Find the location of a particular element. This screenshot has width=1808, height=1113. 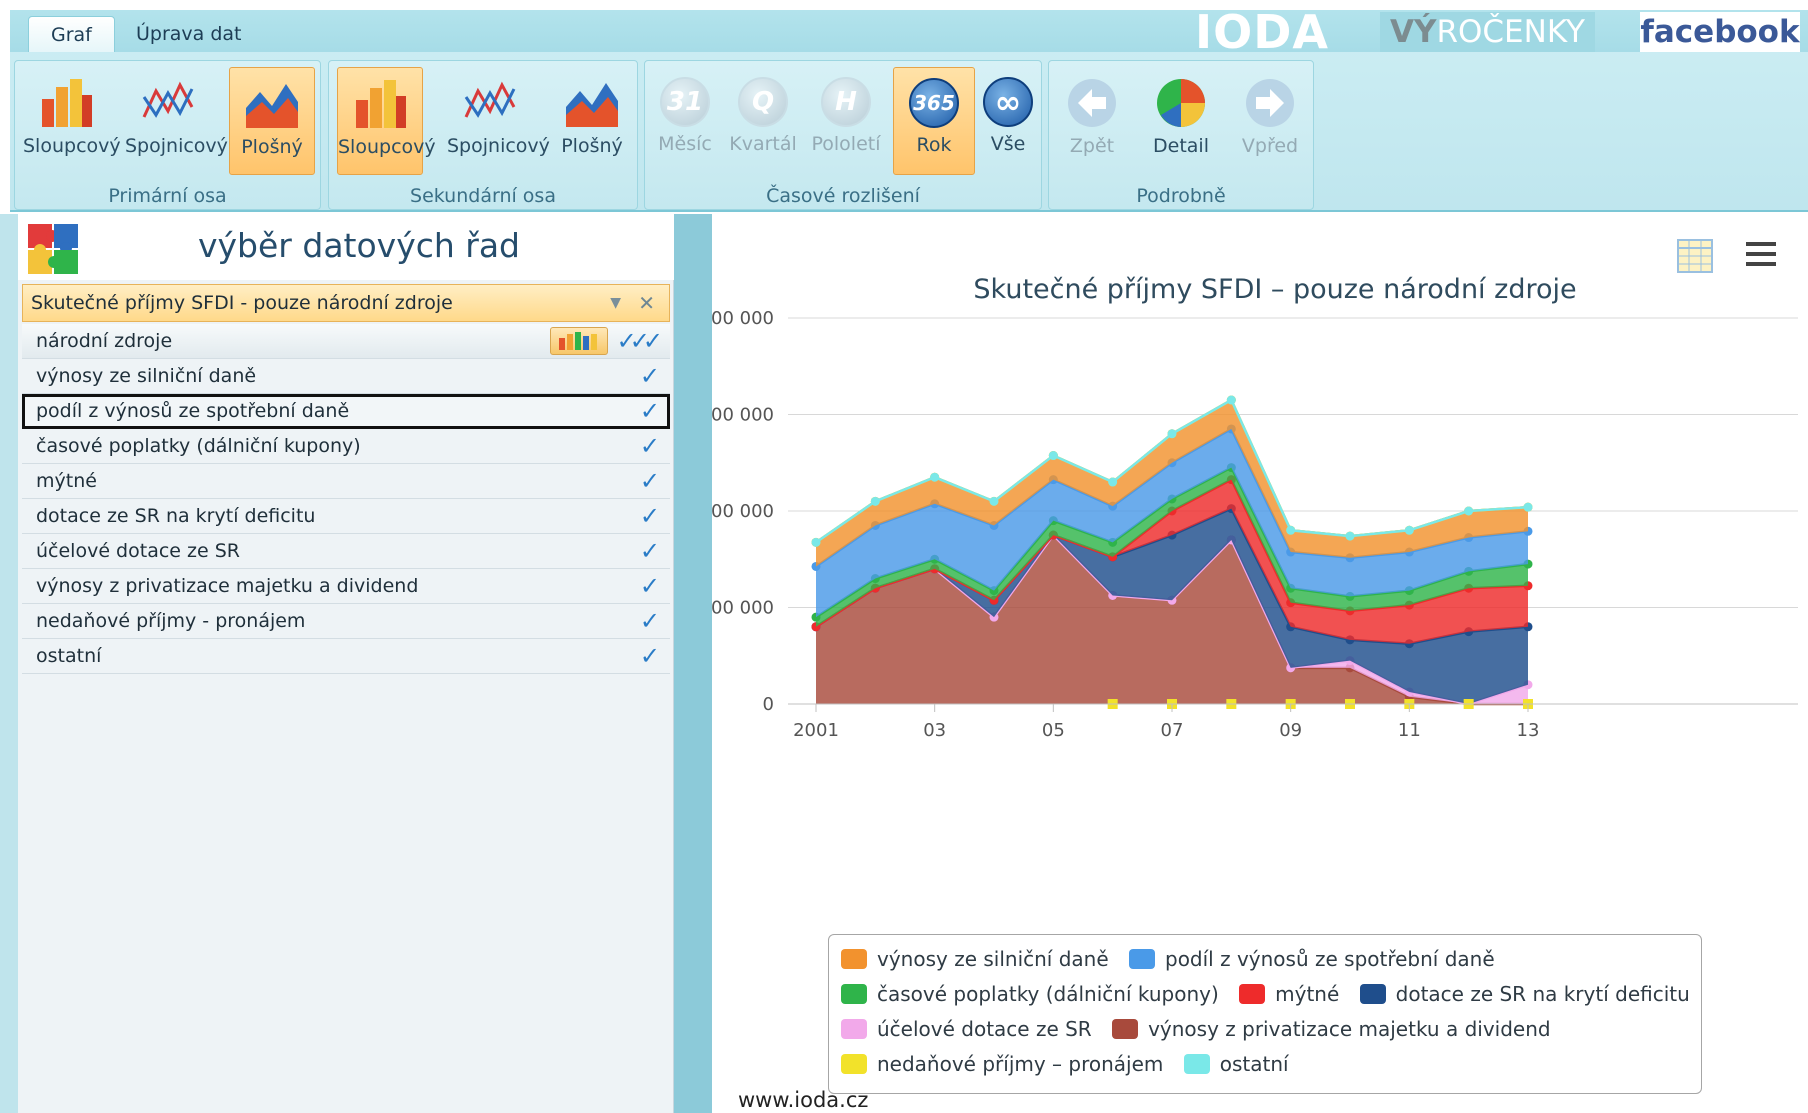

facebook-link: facebook is located at coordinates (1720, 32).